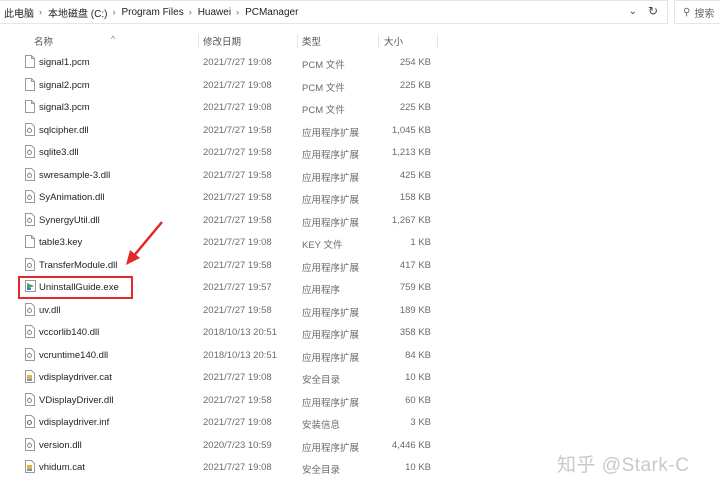  I want to click on file-name: table3.key, so click(60, 242).